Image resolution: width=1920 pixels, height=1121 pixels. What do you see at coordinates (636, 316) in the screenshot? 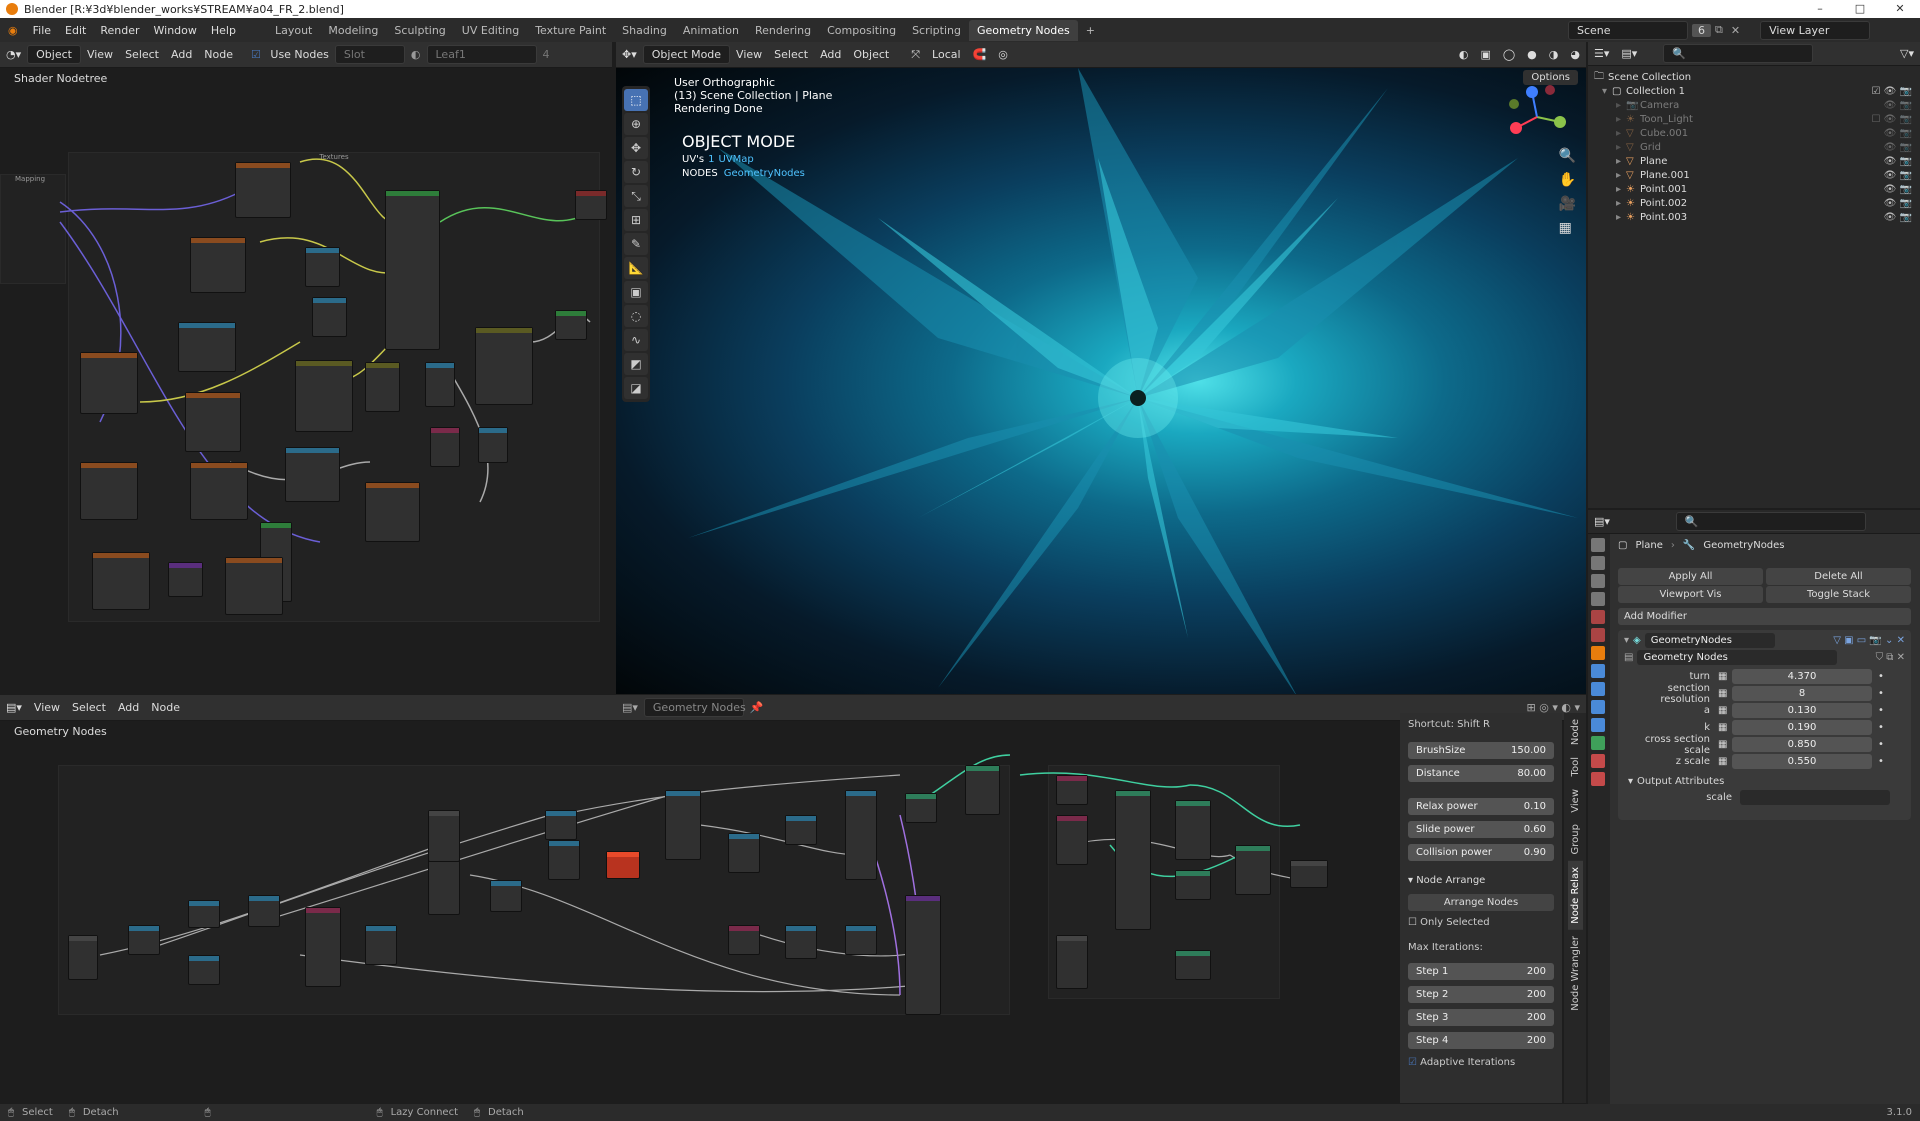
I see `sculpt-tool-icon: ◌` at bounding box center [636, 316].